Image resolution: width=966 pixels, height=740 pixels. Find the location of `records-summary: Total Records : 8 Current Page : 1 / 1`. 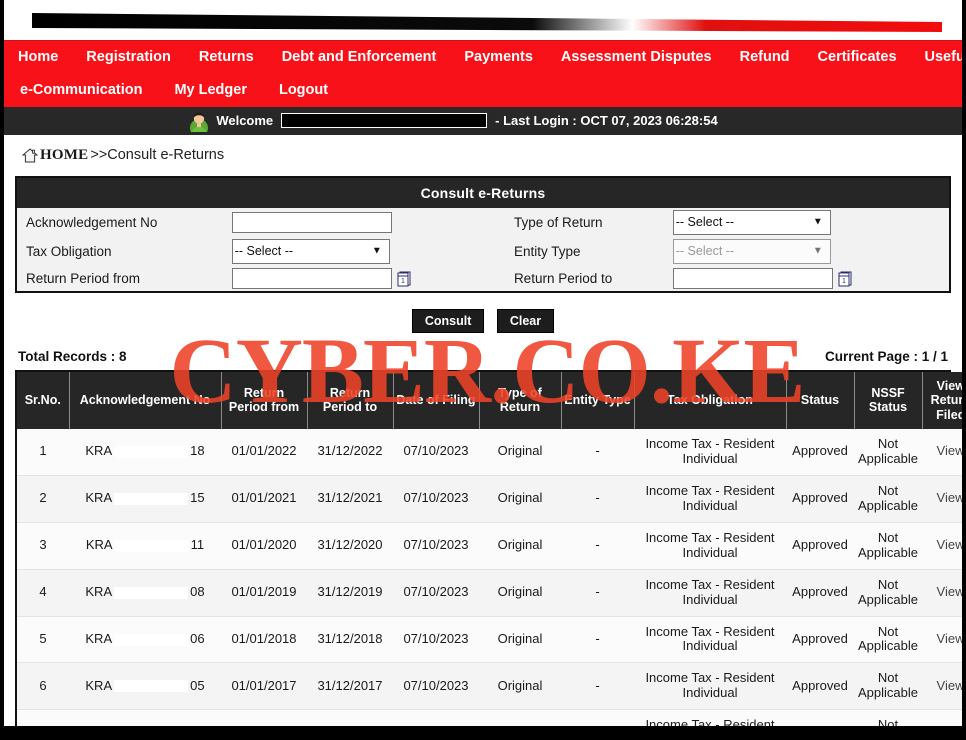

records-summary: Total Records : 8 Current Page : 1 / 1 is located at coordinates (483, 357).